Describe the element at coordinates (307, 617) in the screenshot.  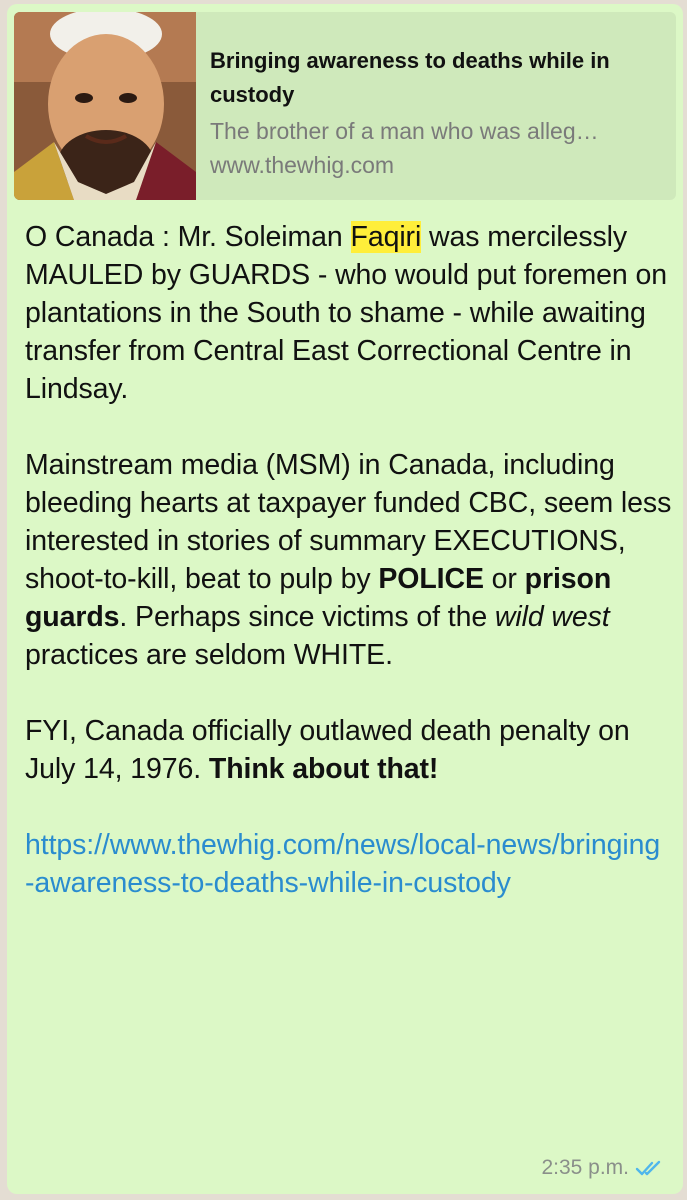
I see `text-span: . Perhaps since victims of the` at that location.